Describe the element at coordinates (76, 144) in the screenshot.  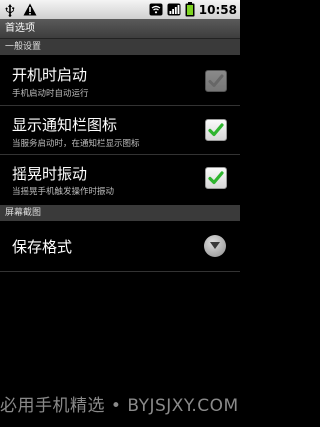
I see `pref-summary: 当服务启动时，在通知栏显示图标` at that location.